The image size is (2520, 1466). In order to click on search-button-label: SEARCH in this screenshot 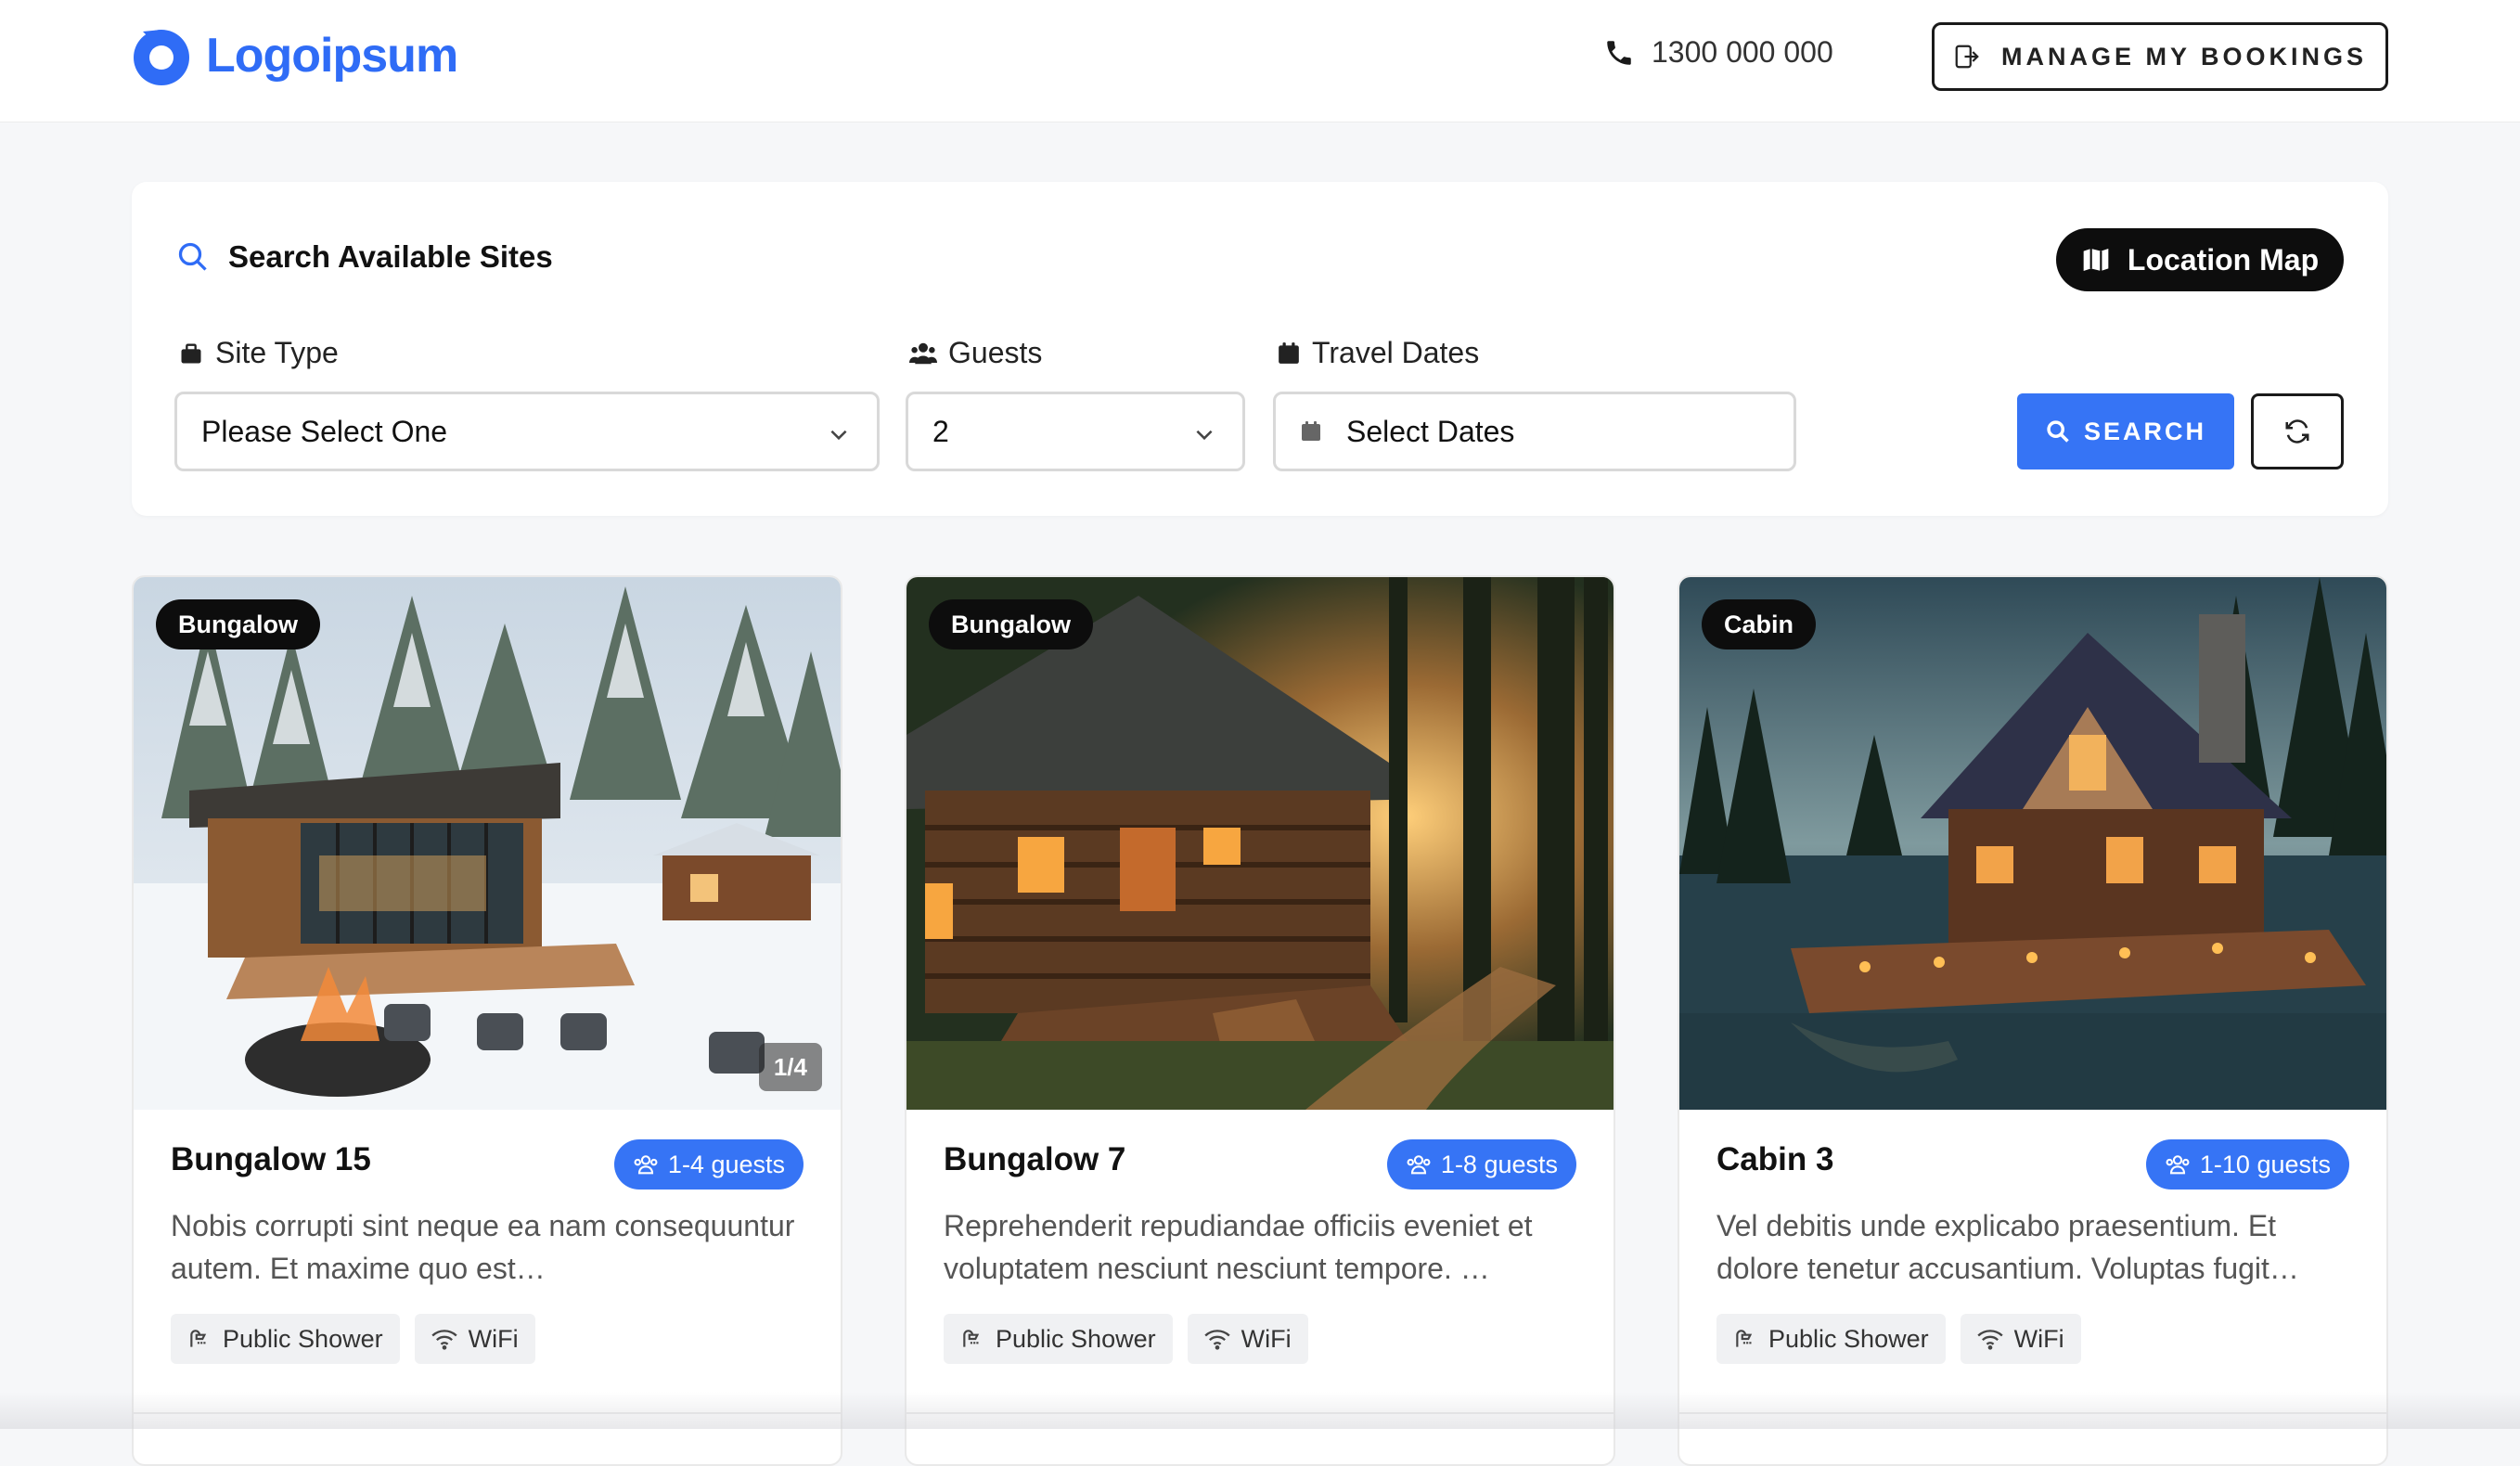, I will do `click(2144, 431)`.